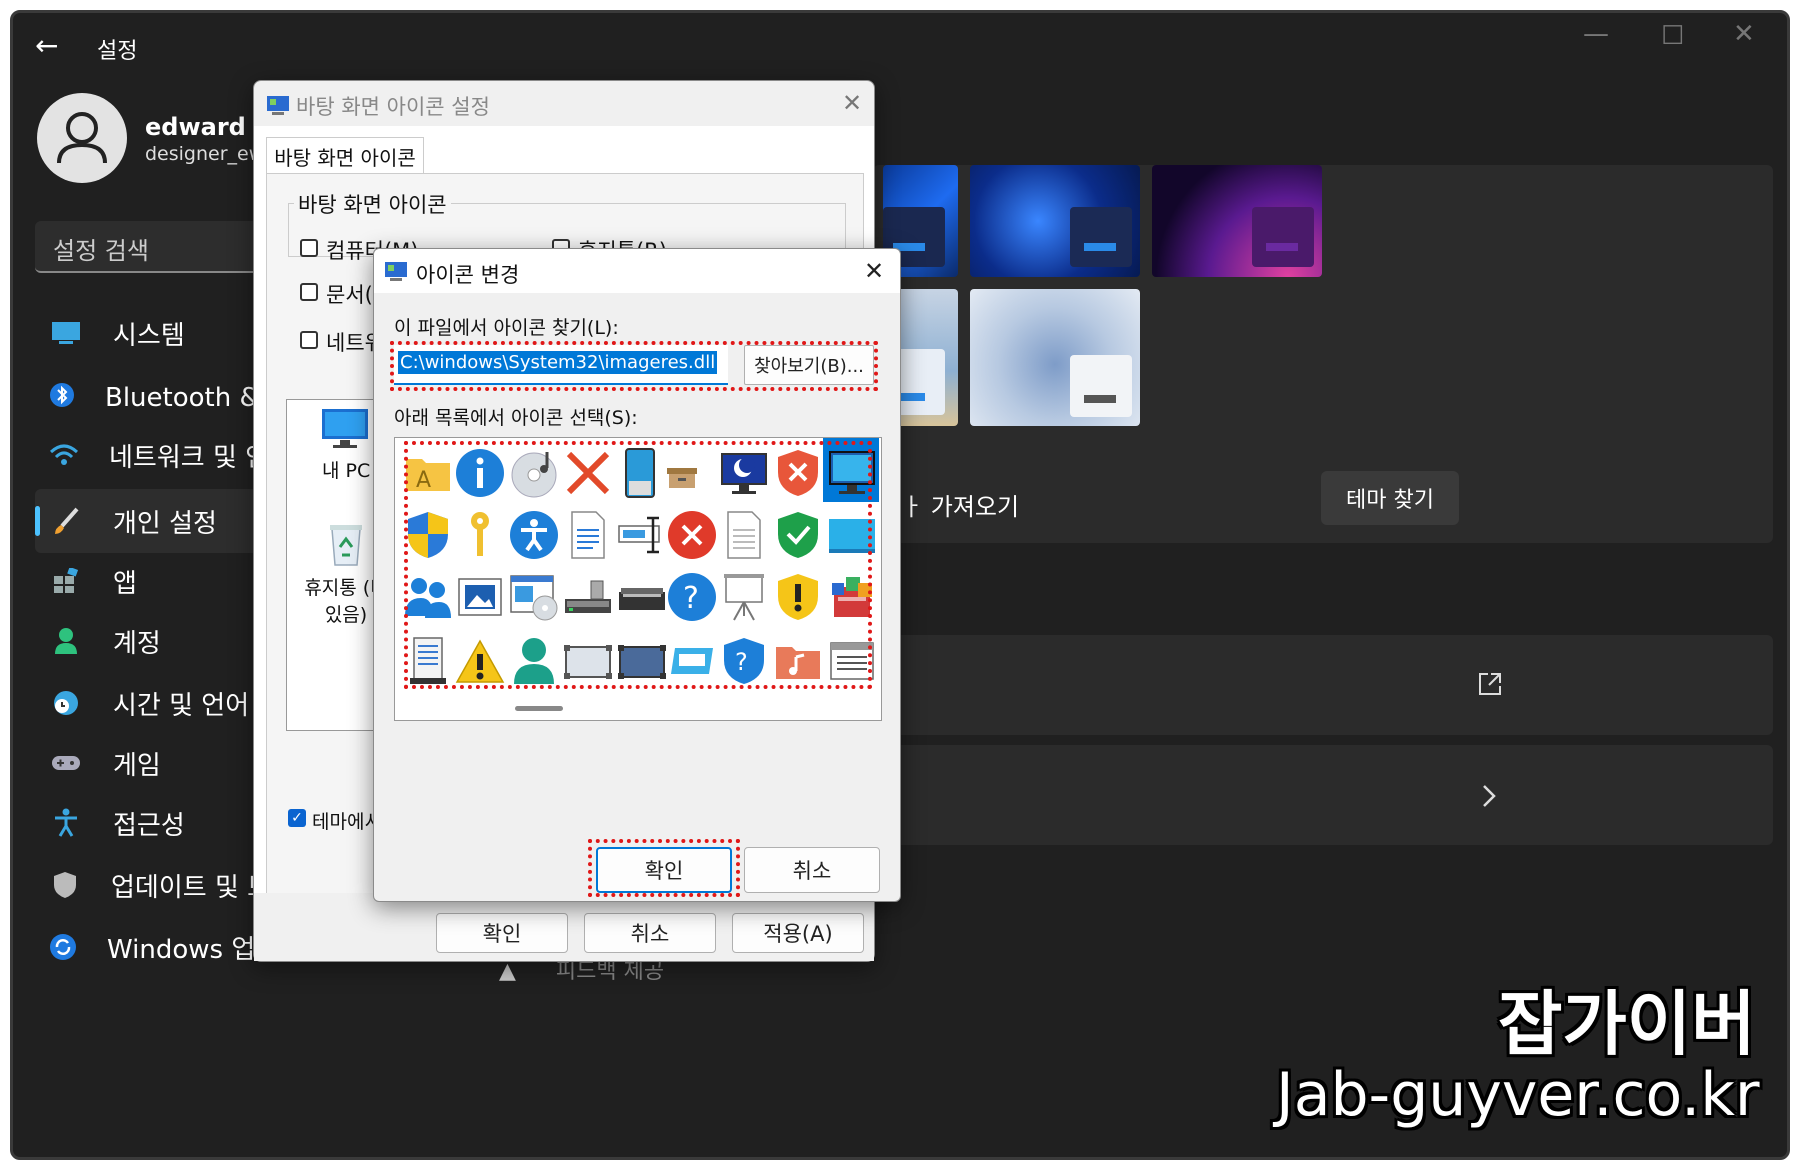 This screenshot has width=1800, height=1171. Describe the element at coordinates (149, 825) in the screenshot. I see `sidebar-item-label: 접근성` at that location.